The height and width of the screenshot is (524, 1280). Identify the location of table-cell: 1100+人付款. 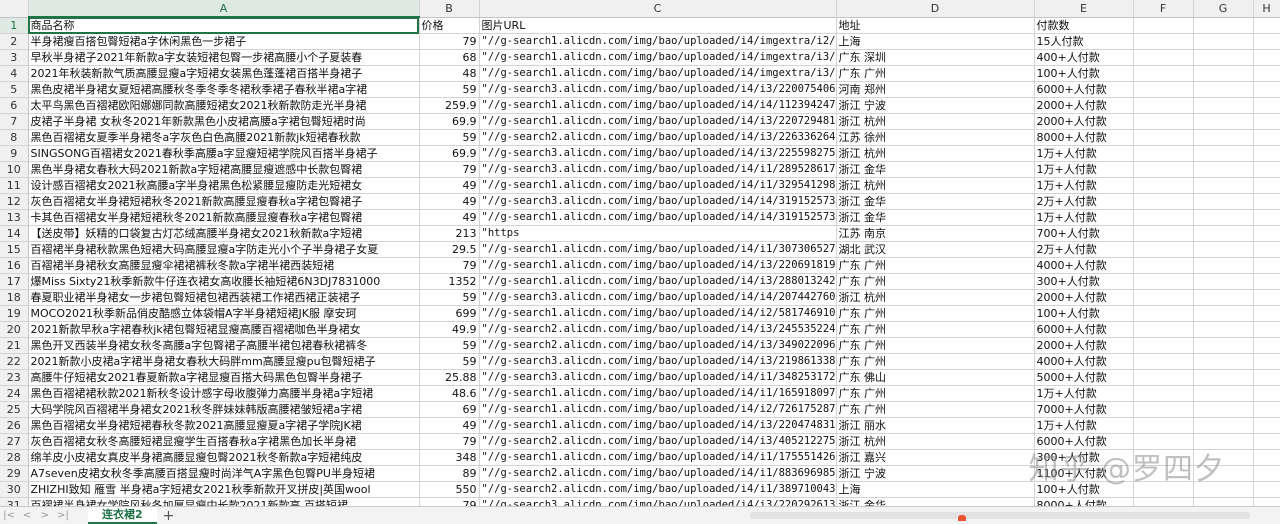
(1084, 473).